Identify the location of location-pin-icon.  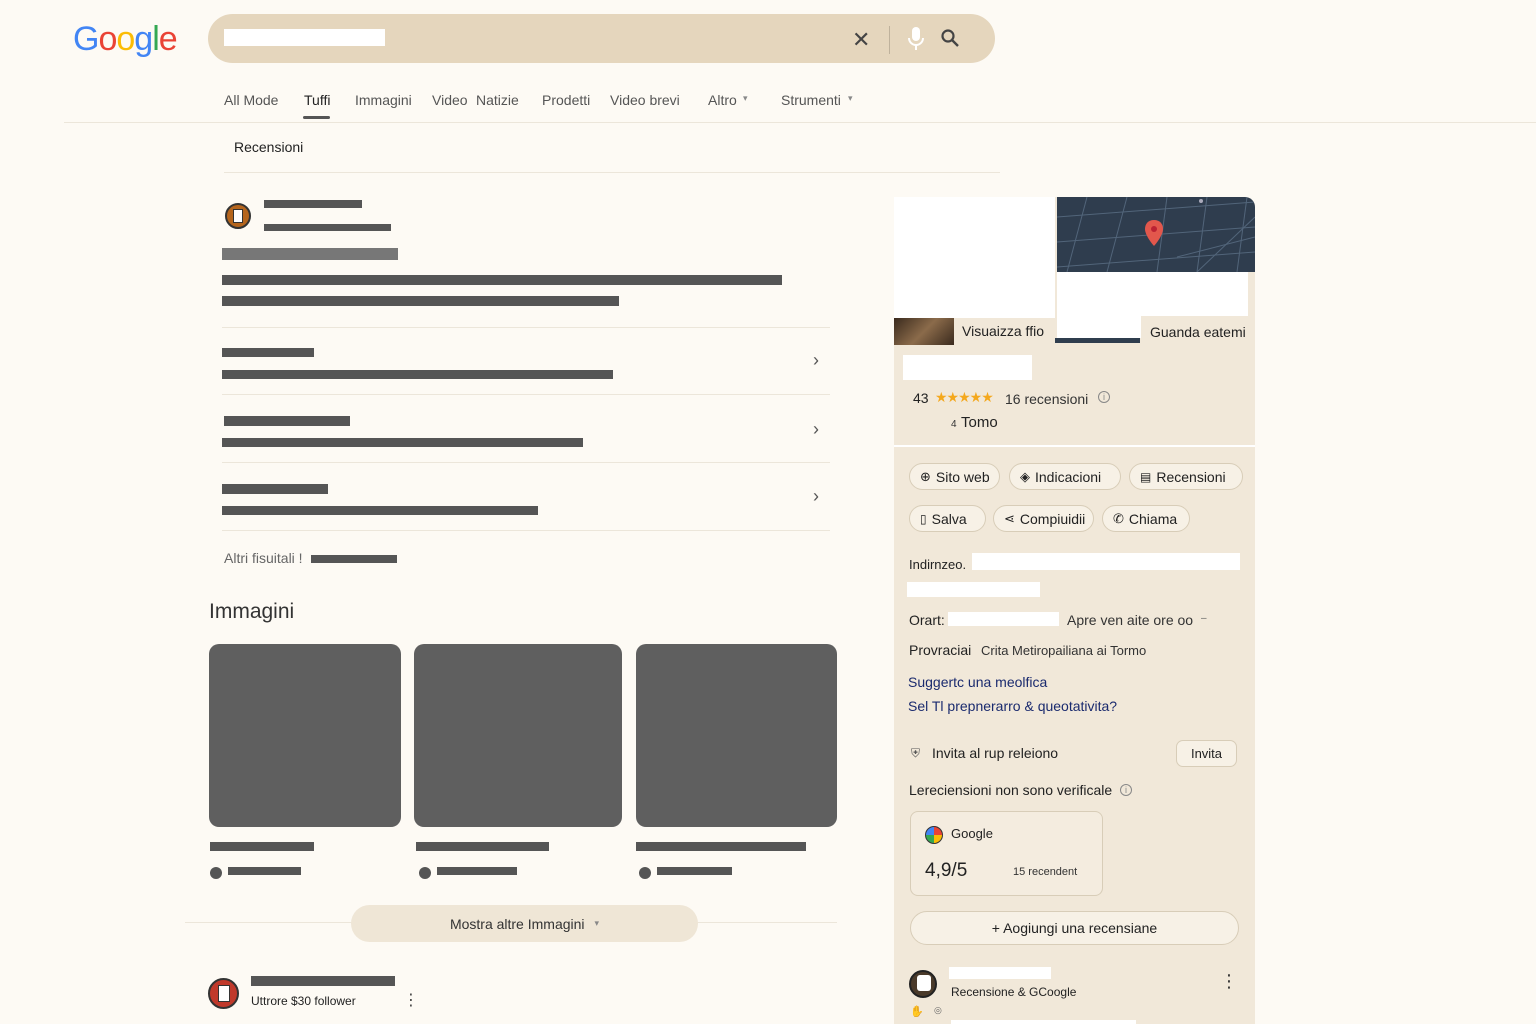
(1154, 235).